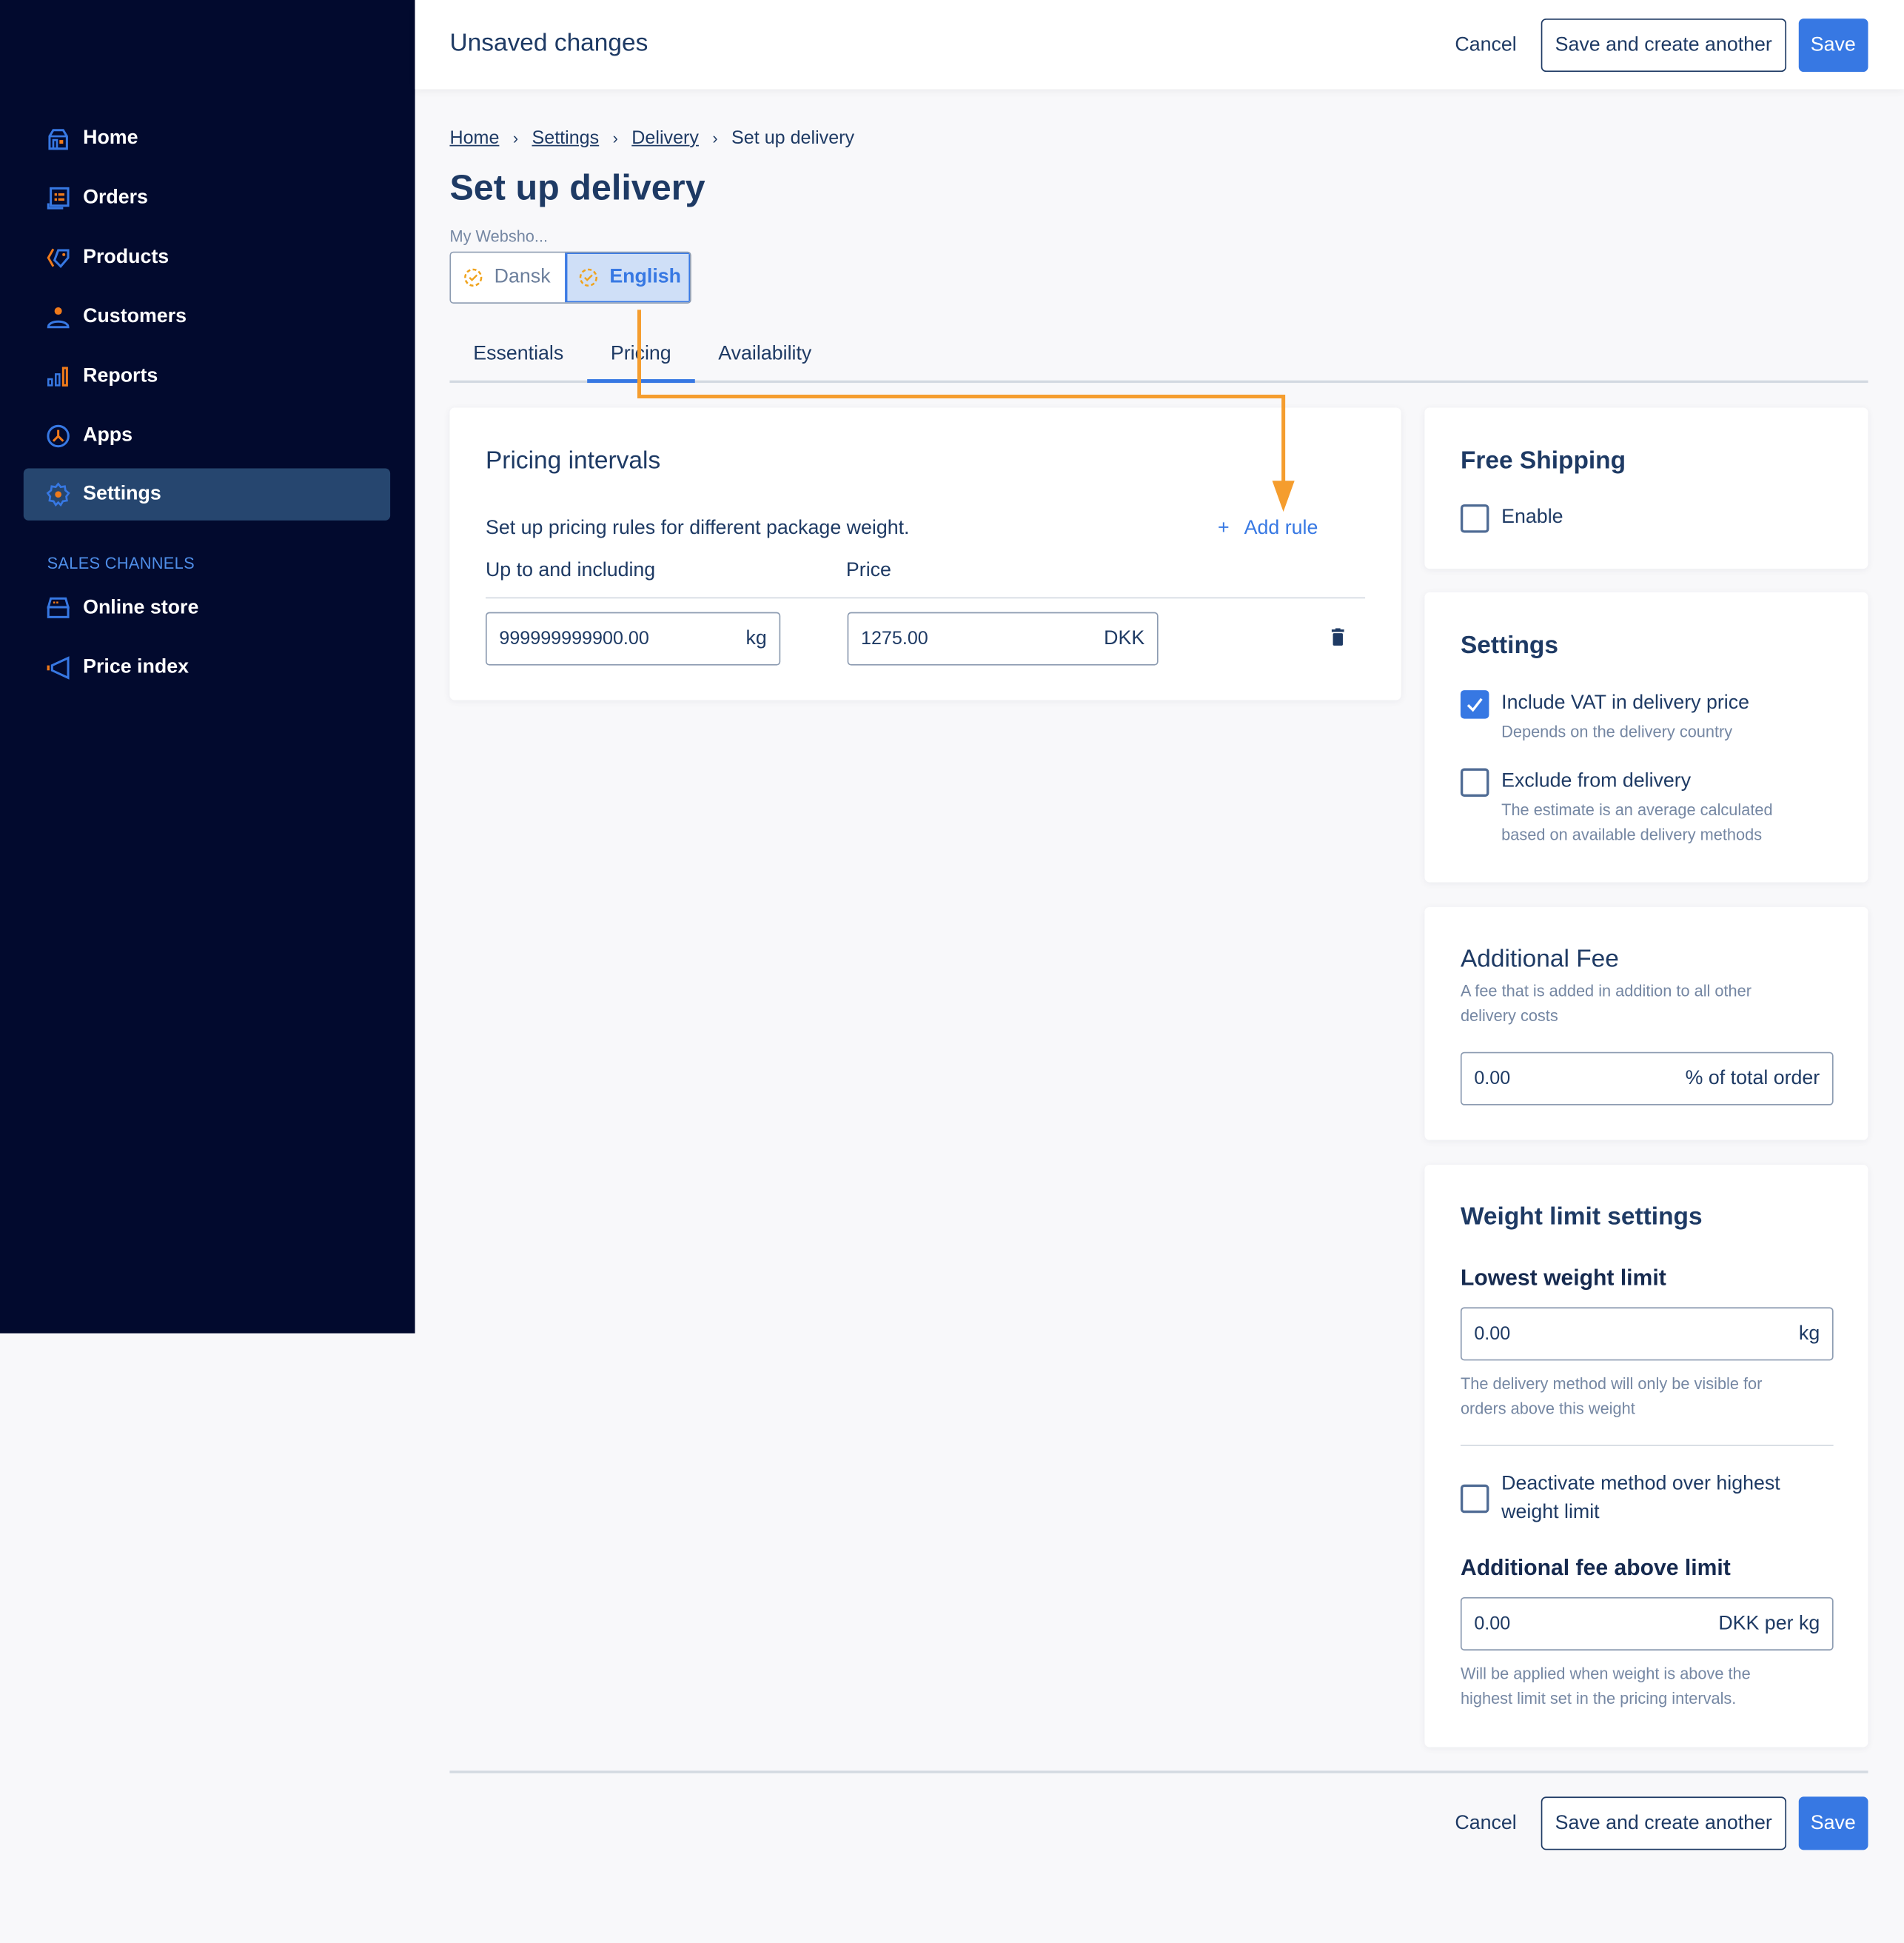  I want to click on weight-unit: kg, so click(756, 638).